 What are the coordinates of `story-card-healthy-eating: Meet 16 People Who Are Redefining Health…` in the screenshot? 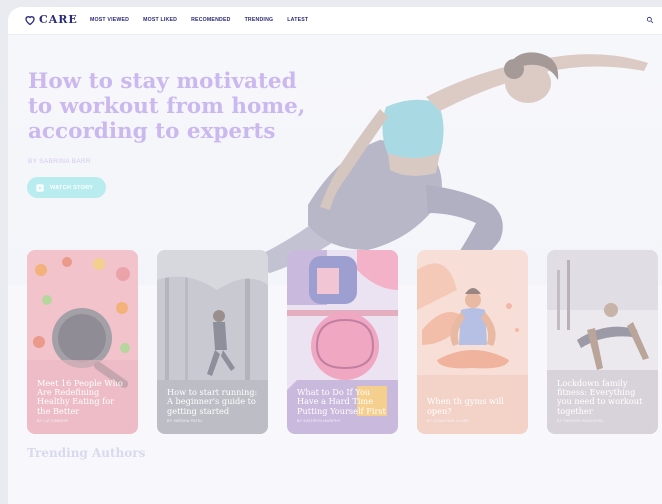 It's located at (82, 342).